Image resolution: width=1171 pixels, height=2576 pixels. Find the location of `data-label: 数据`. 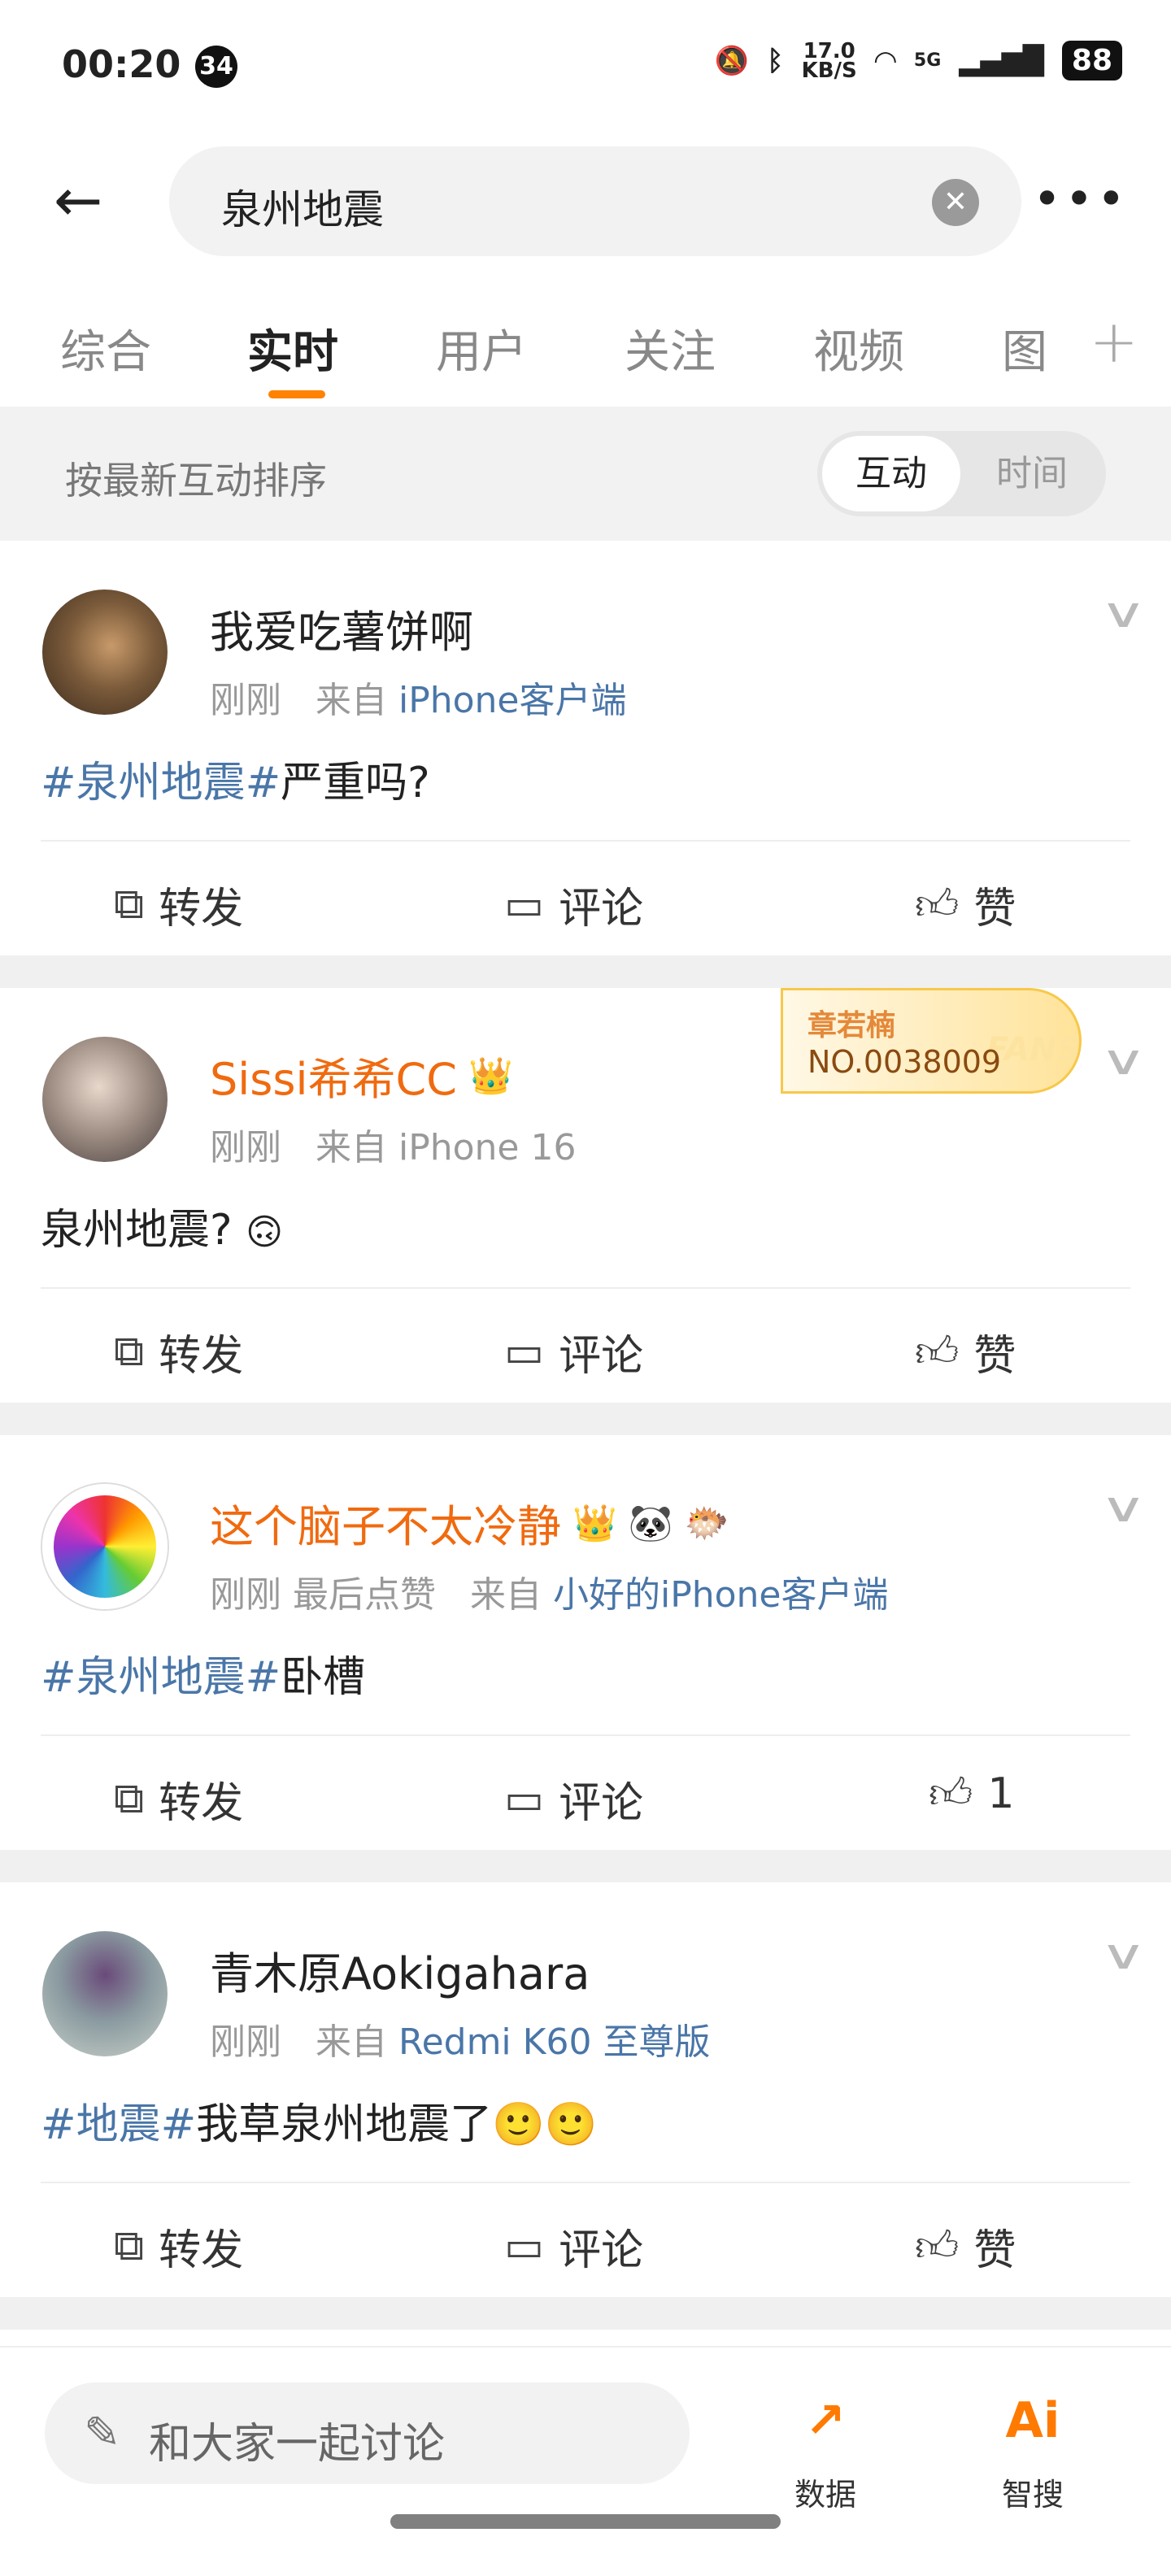

data-label: 数据 is located at coordinates (825, 2495).